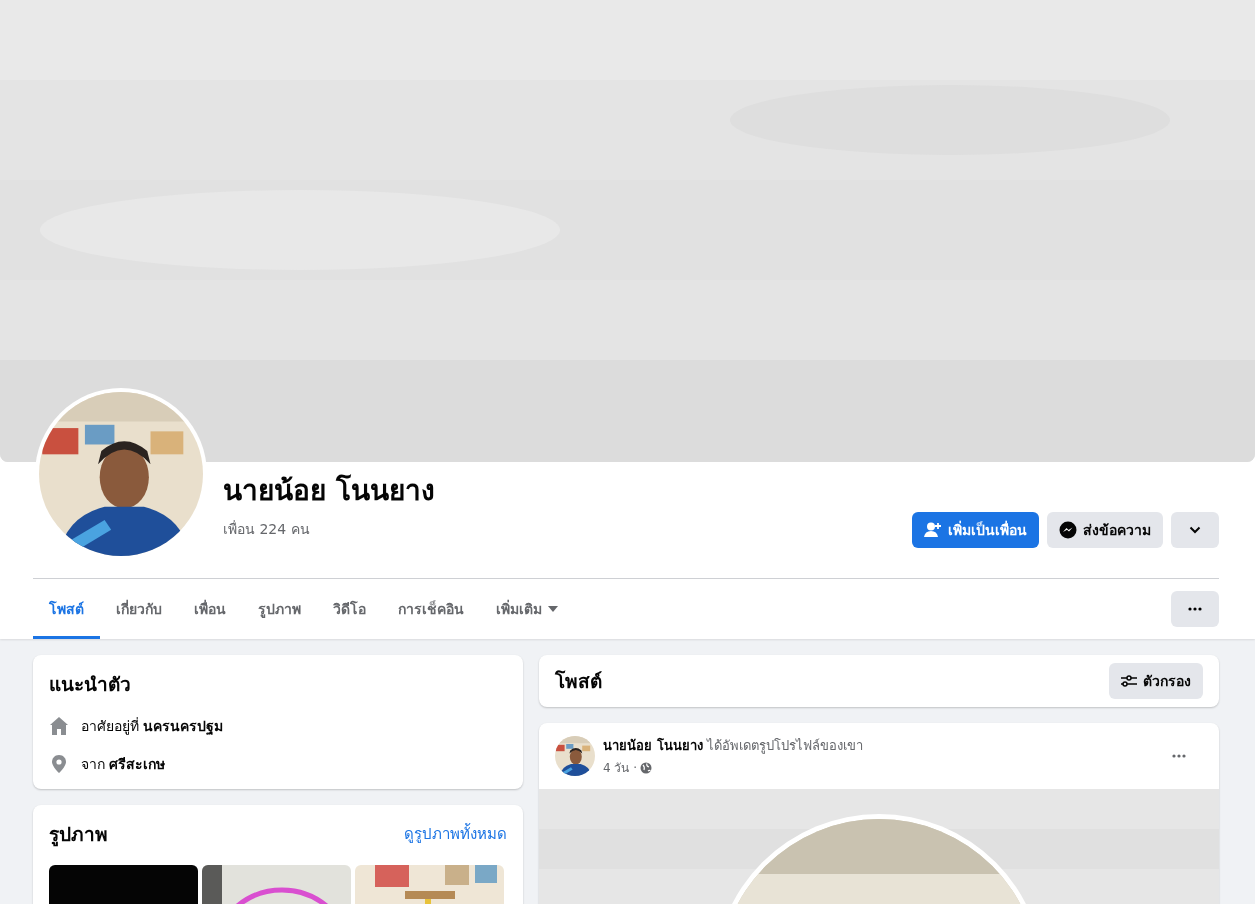  I want to click on profile-name: นายน้อย โนนยาง, so click(329, 491).